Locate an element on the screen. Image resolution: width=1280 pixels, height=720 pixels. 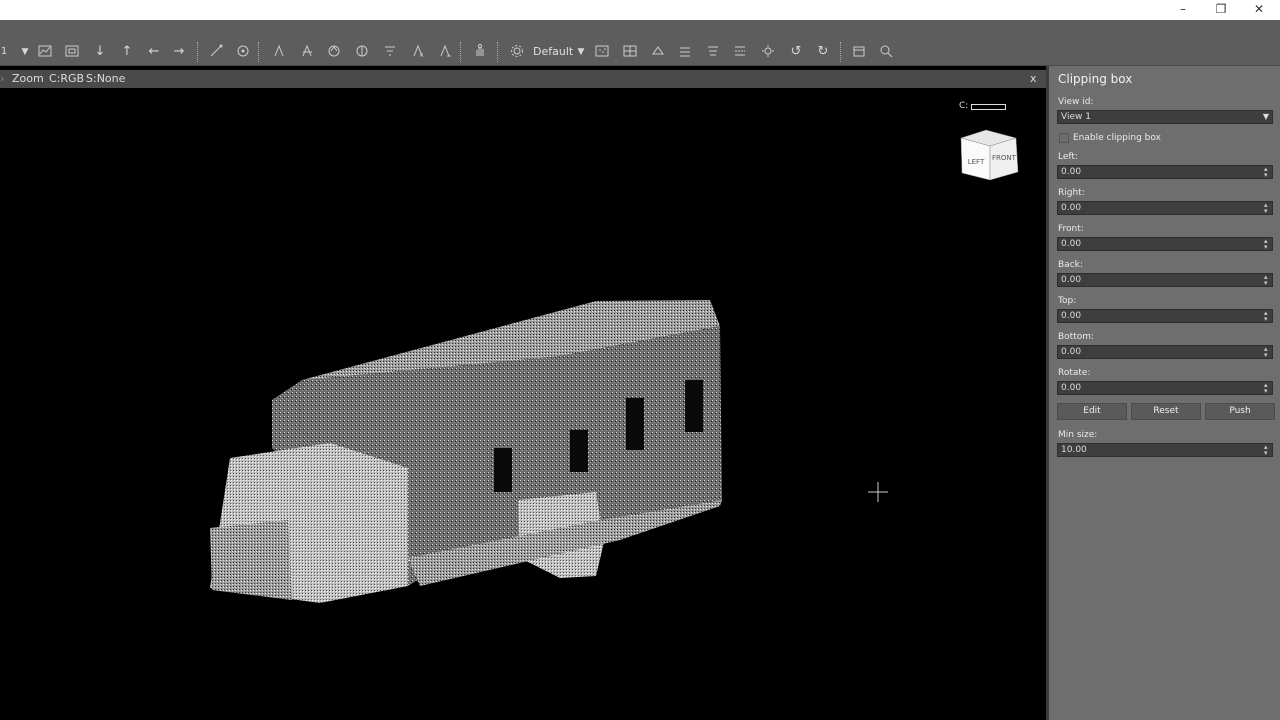
pick-edge-icon: R is located at coordinates (418, 52).